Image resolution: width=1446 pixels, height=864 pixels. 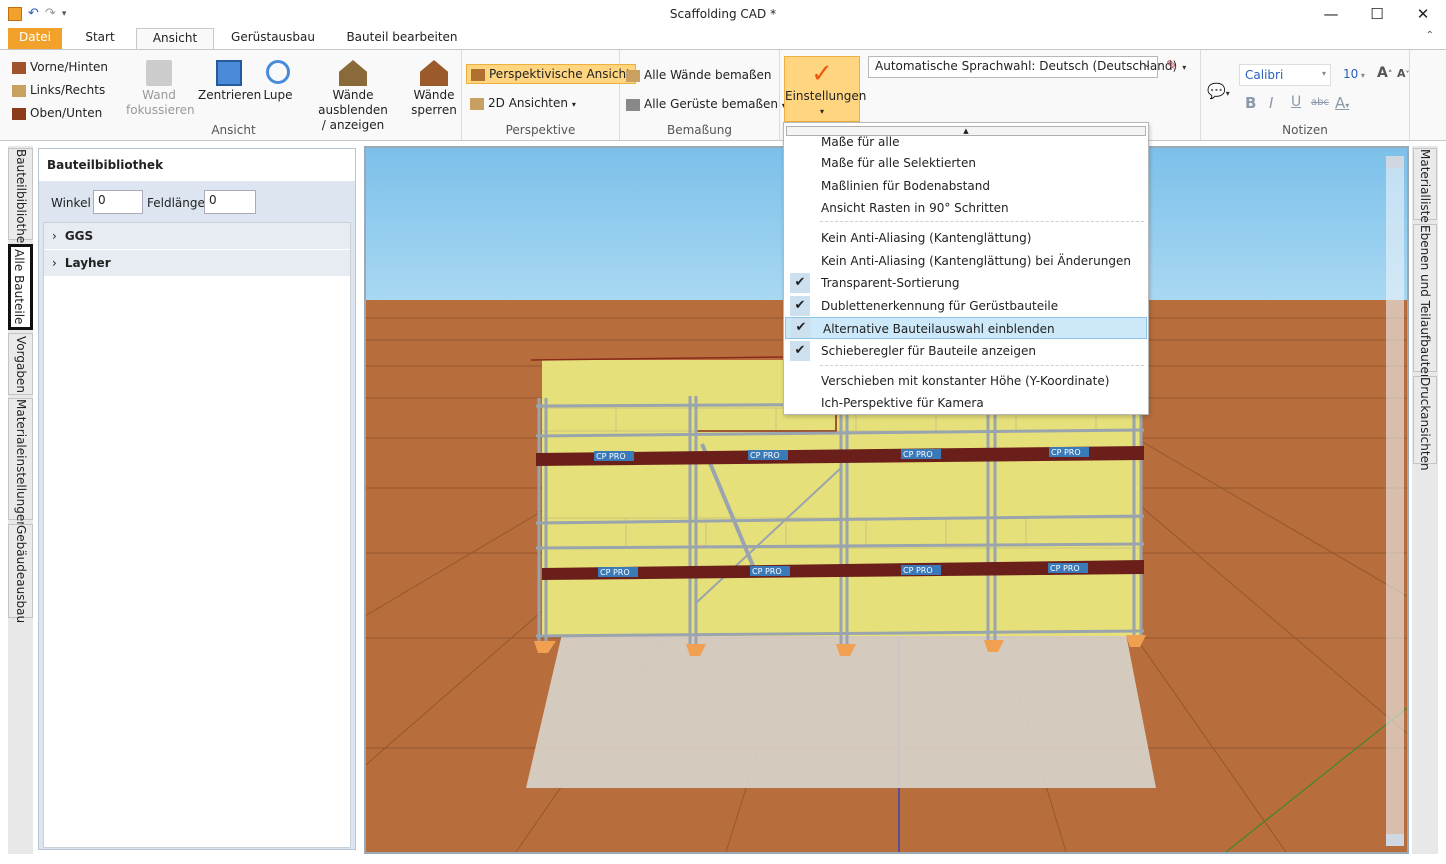 What do you see at coordinates (58, 90) in the screenshot?
I see `links-rechts-button: Links/Rechts` at bounding box center [58, 90].